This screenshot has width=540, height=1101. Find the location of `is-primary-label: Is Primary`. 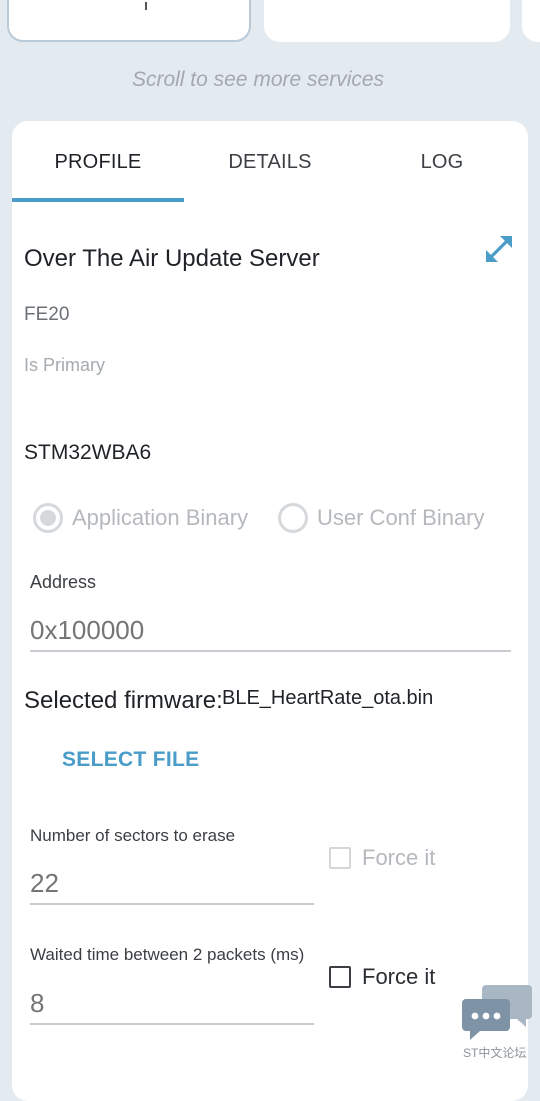

is-primary-label: Is Primary is located at coordinates (64, 365).